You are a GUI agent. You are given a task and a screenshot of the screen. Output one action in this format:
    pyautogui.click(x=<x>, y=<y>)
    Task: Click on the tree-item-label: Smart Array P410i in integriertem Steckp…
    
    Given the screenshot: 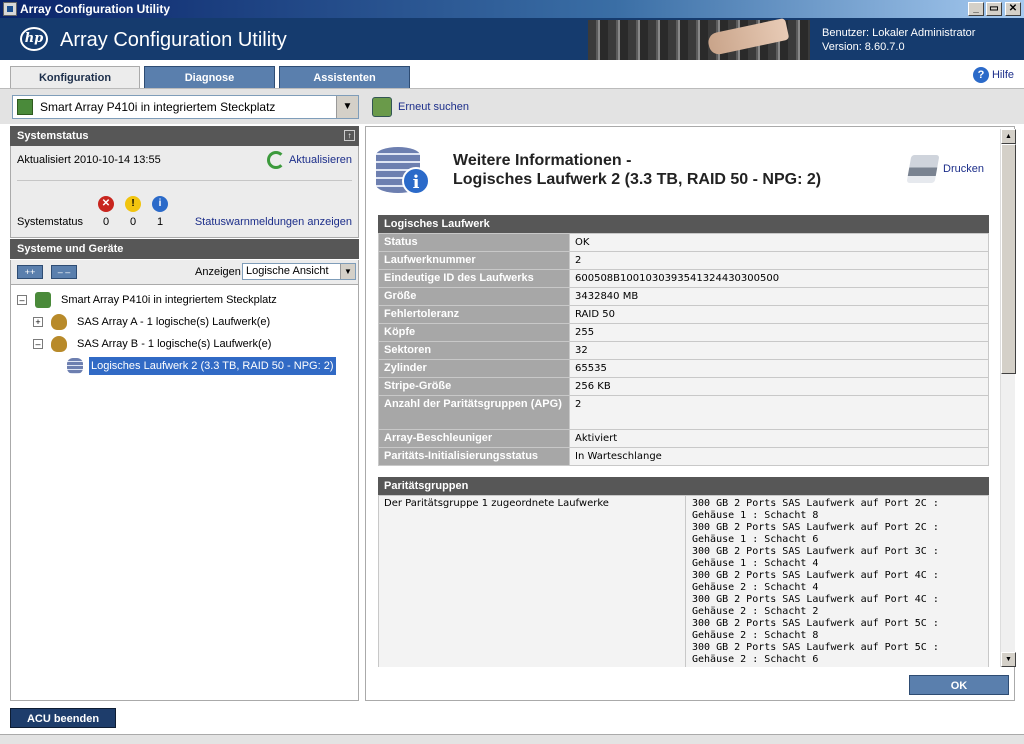 What is the action you would take?
    pyautogui.click(x=169, y=300)
    